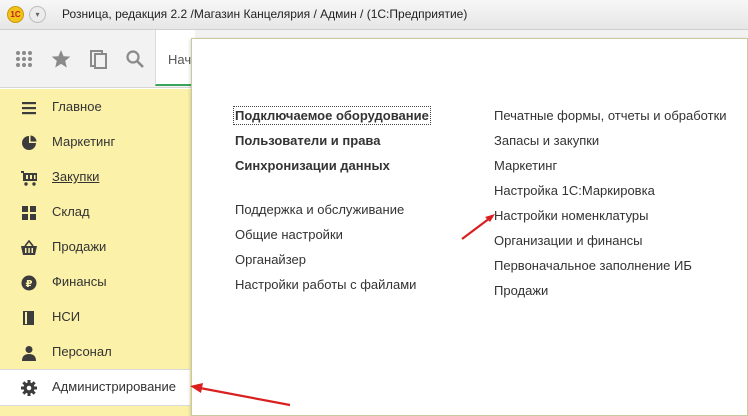 The image size is (748, 416). Describe the element at coordinates (546, 140) in the screenshot. I see `link-stock-purchases: Запасы и закупки` at that location.